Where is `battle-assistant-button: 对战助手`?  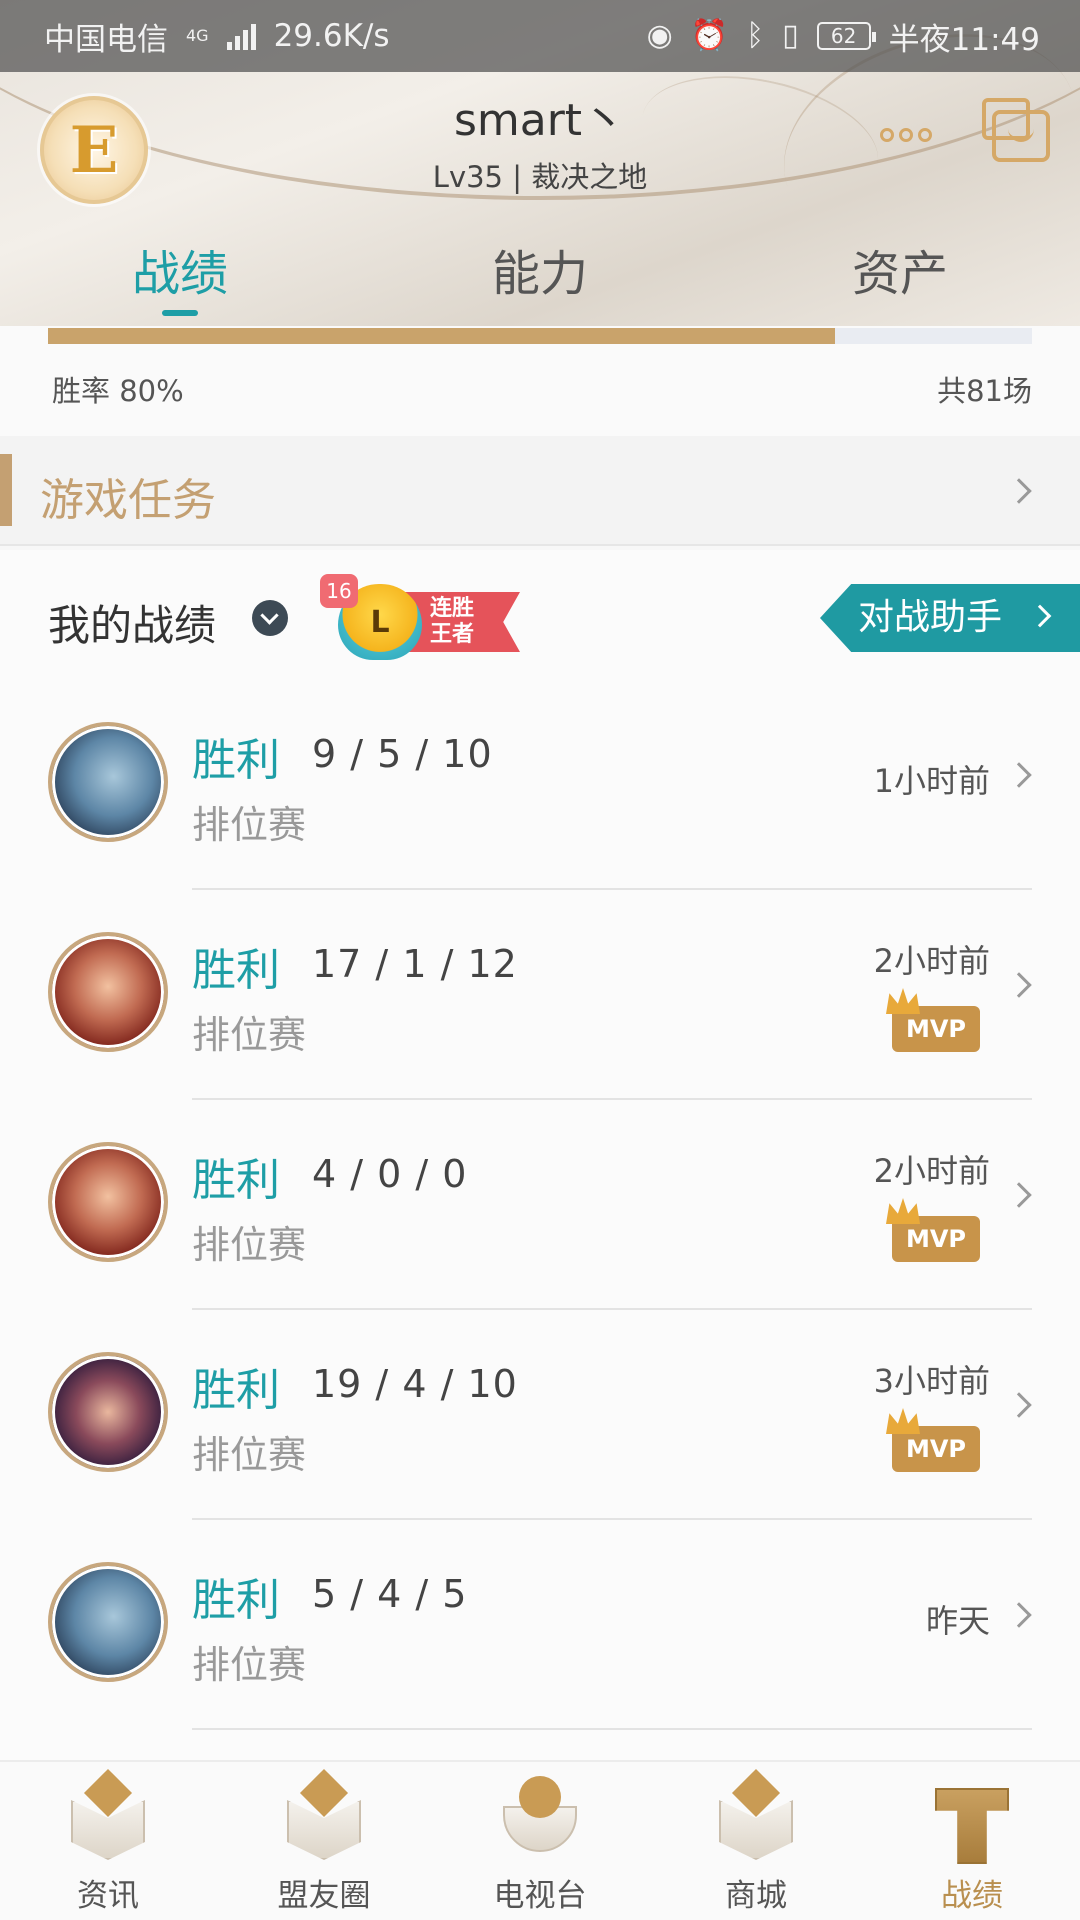
battle-assistant-button: 对战助手 is located at coordinates (950, 618).